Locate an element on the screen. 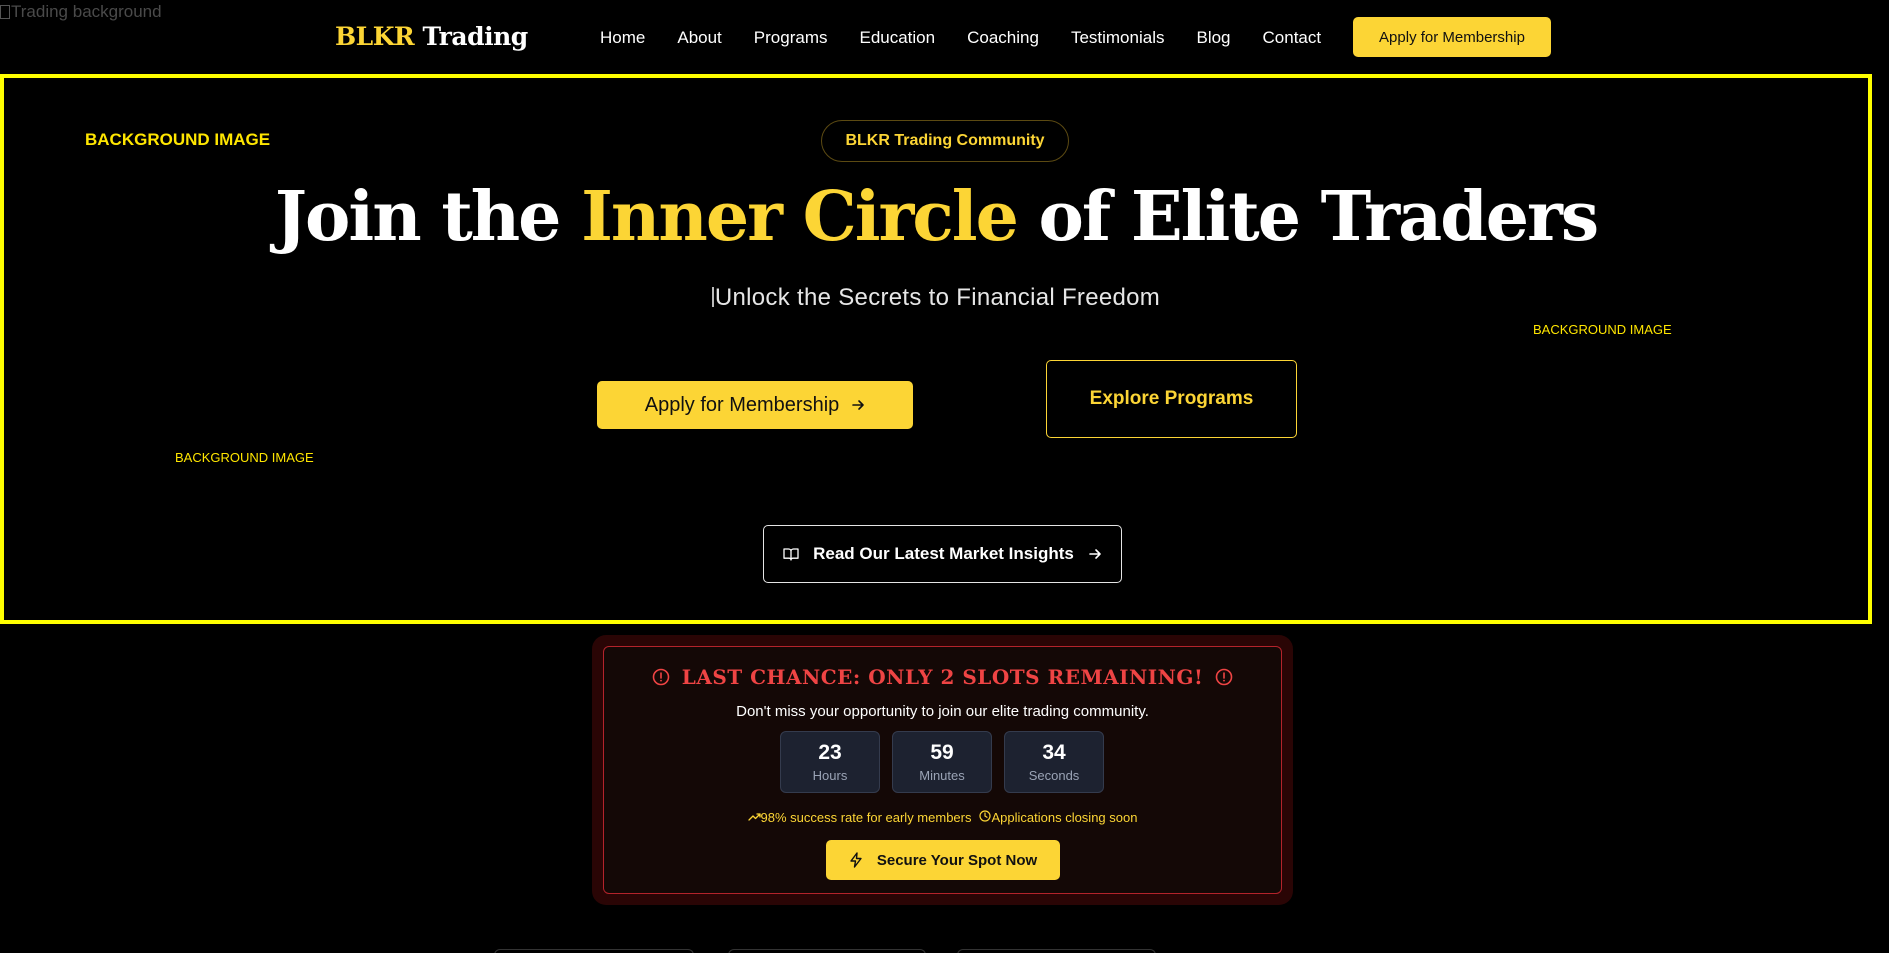  secure-spot-button: Secure Your Spot Now is located at coordinates (943, 860).